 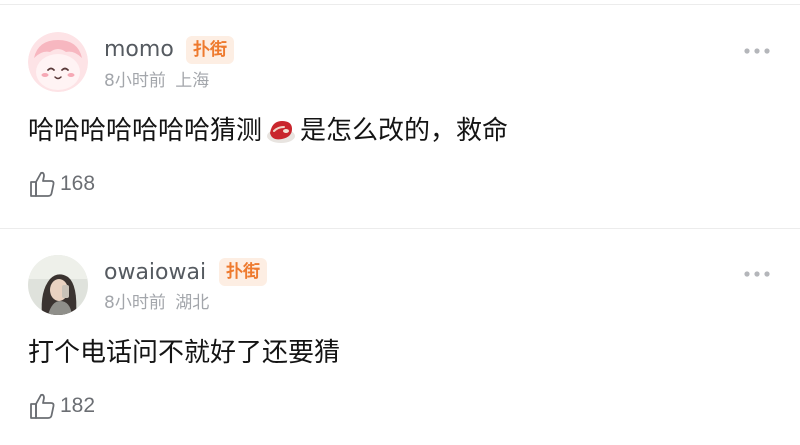 I want to click on comment-text-body: 打个电话问不就好了还要猜, so click(x=184, y=353).